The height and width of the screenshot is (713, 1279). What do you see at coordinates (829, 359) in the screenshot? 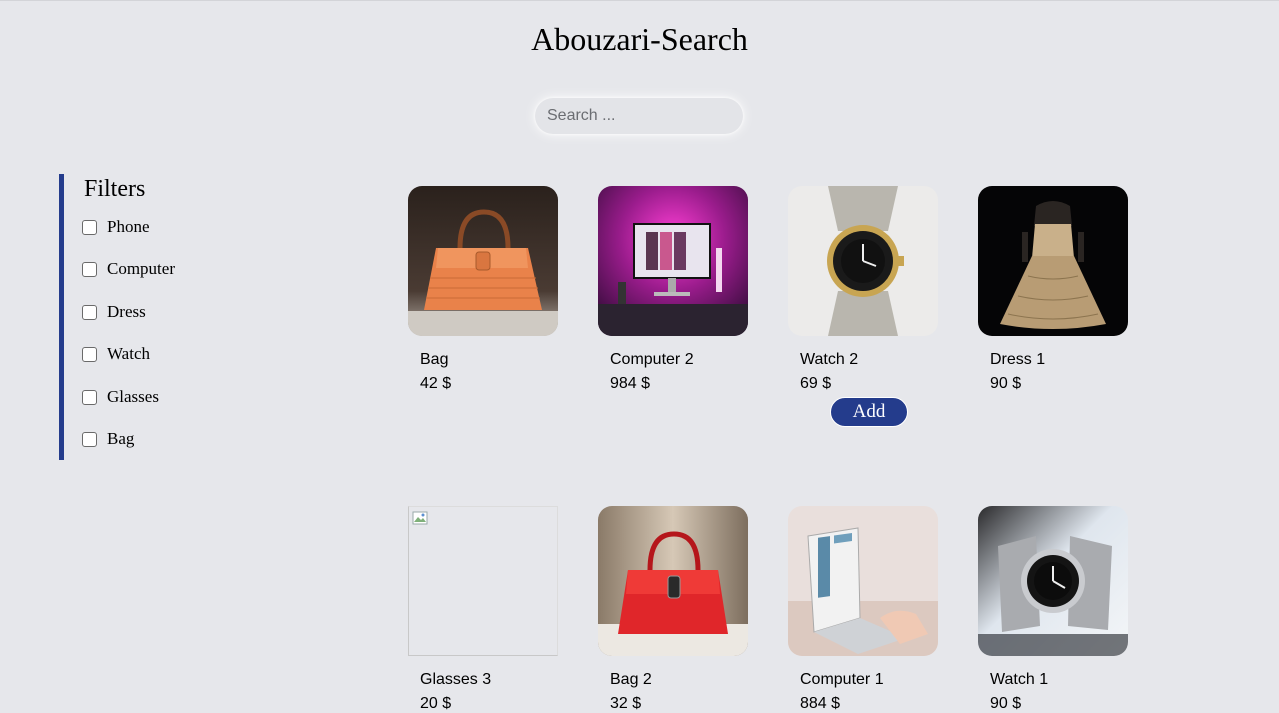
I see `product-name: Watch 2` at bounding box center [829, 359].